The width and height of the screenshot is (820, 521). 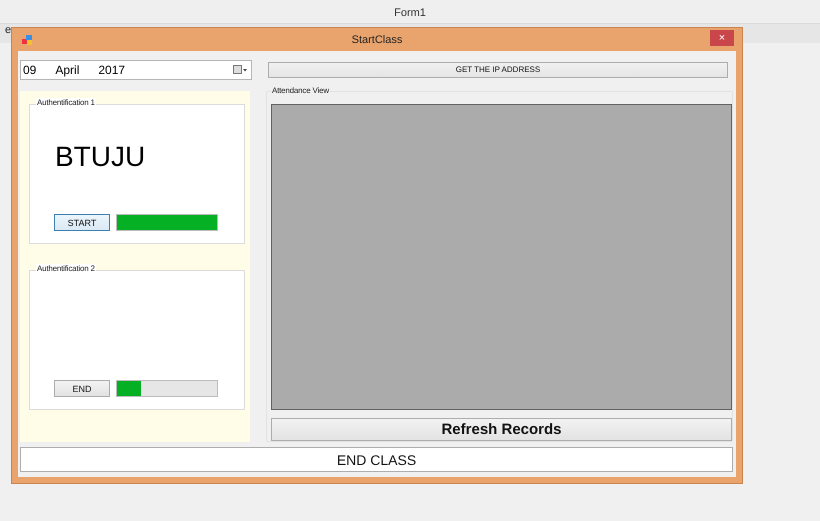 I want to click on start-button: START, so click(x=82, y=222).